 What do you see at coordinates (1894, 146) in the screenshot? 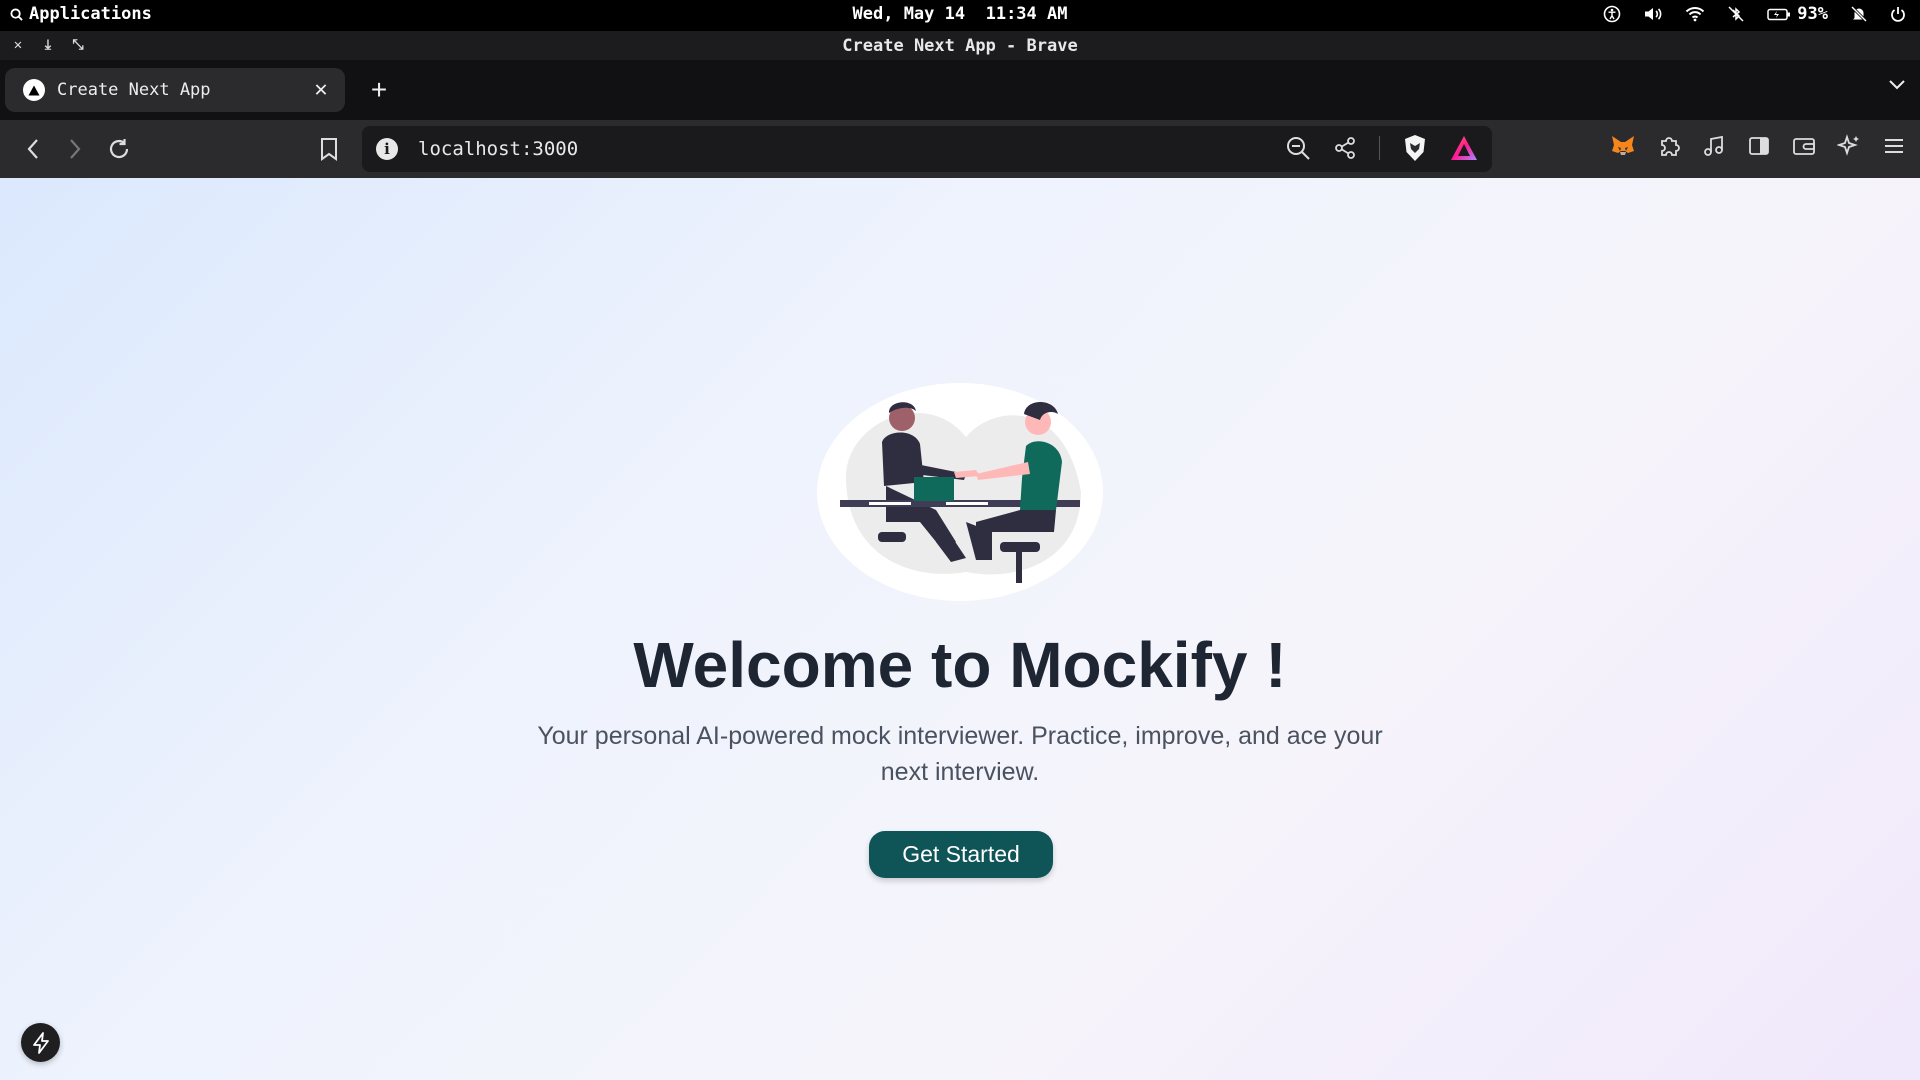
I see `menu-icon` at bounding box center [1894, 146].